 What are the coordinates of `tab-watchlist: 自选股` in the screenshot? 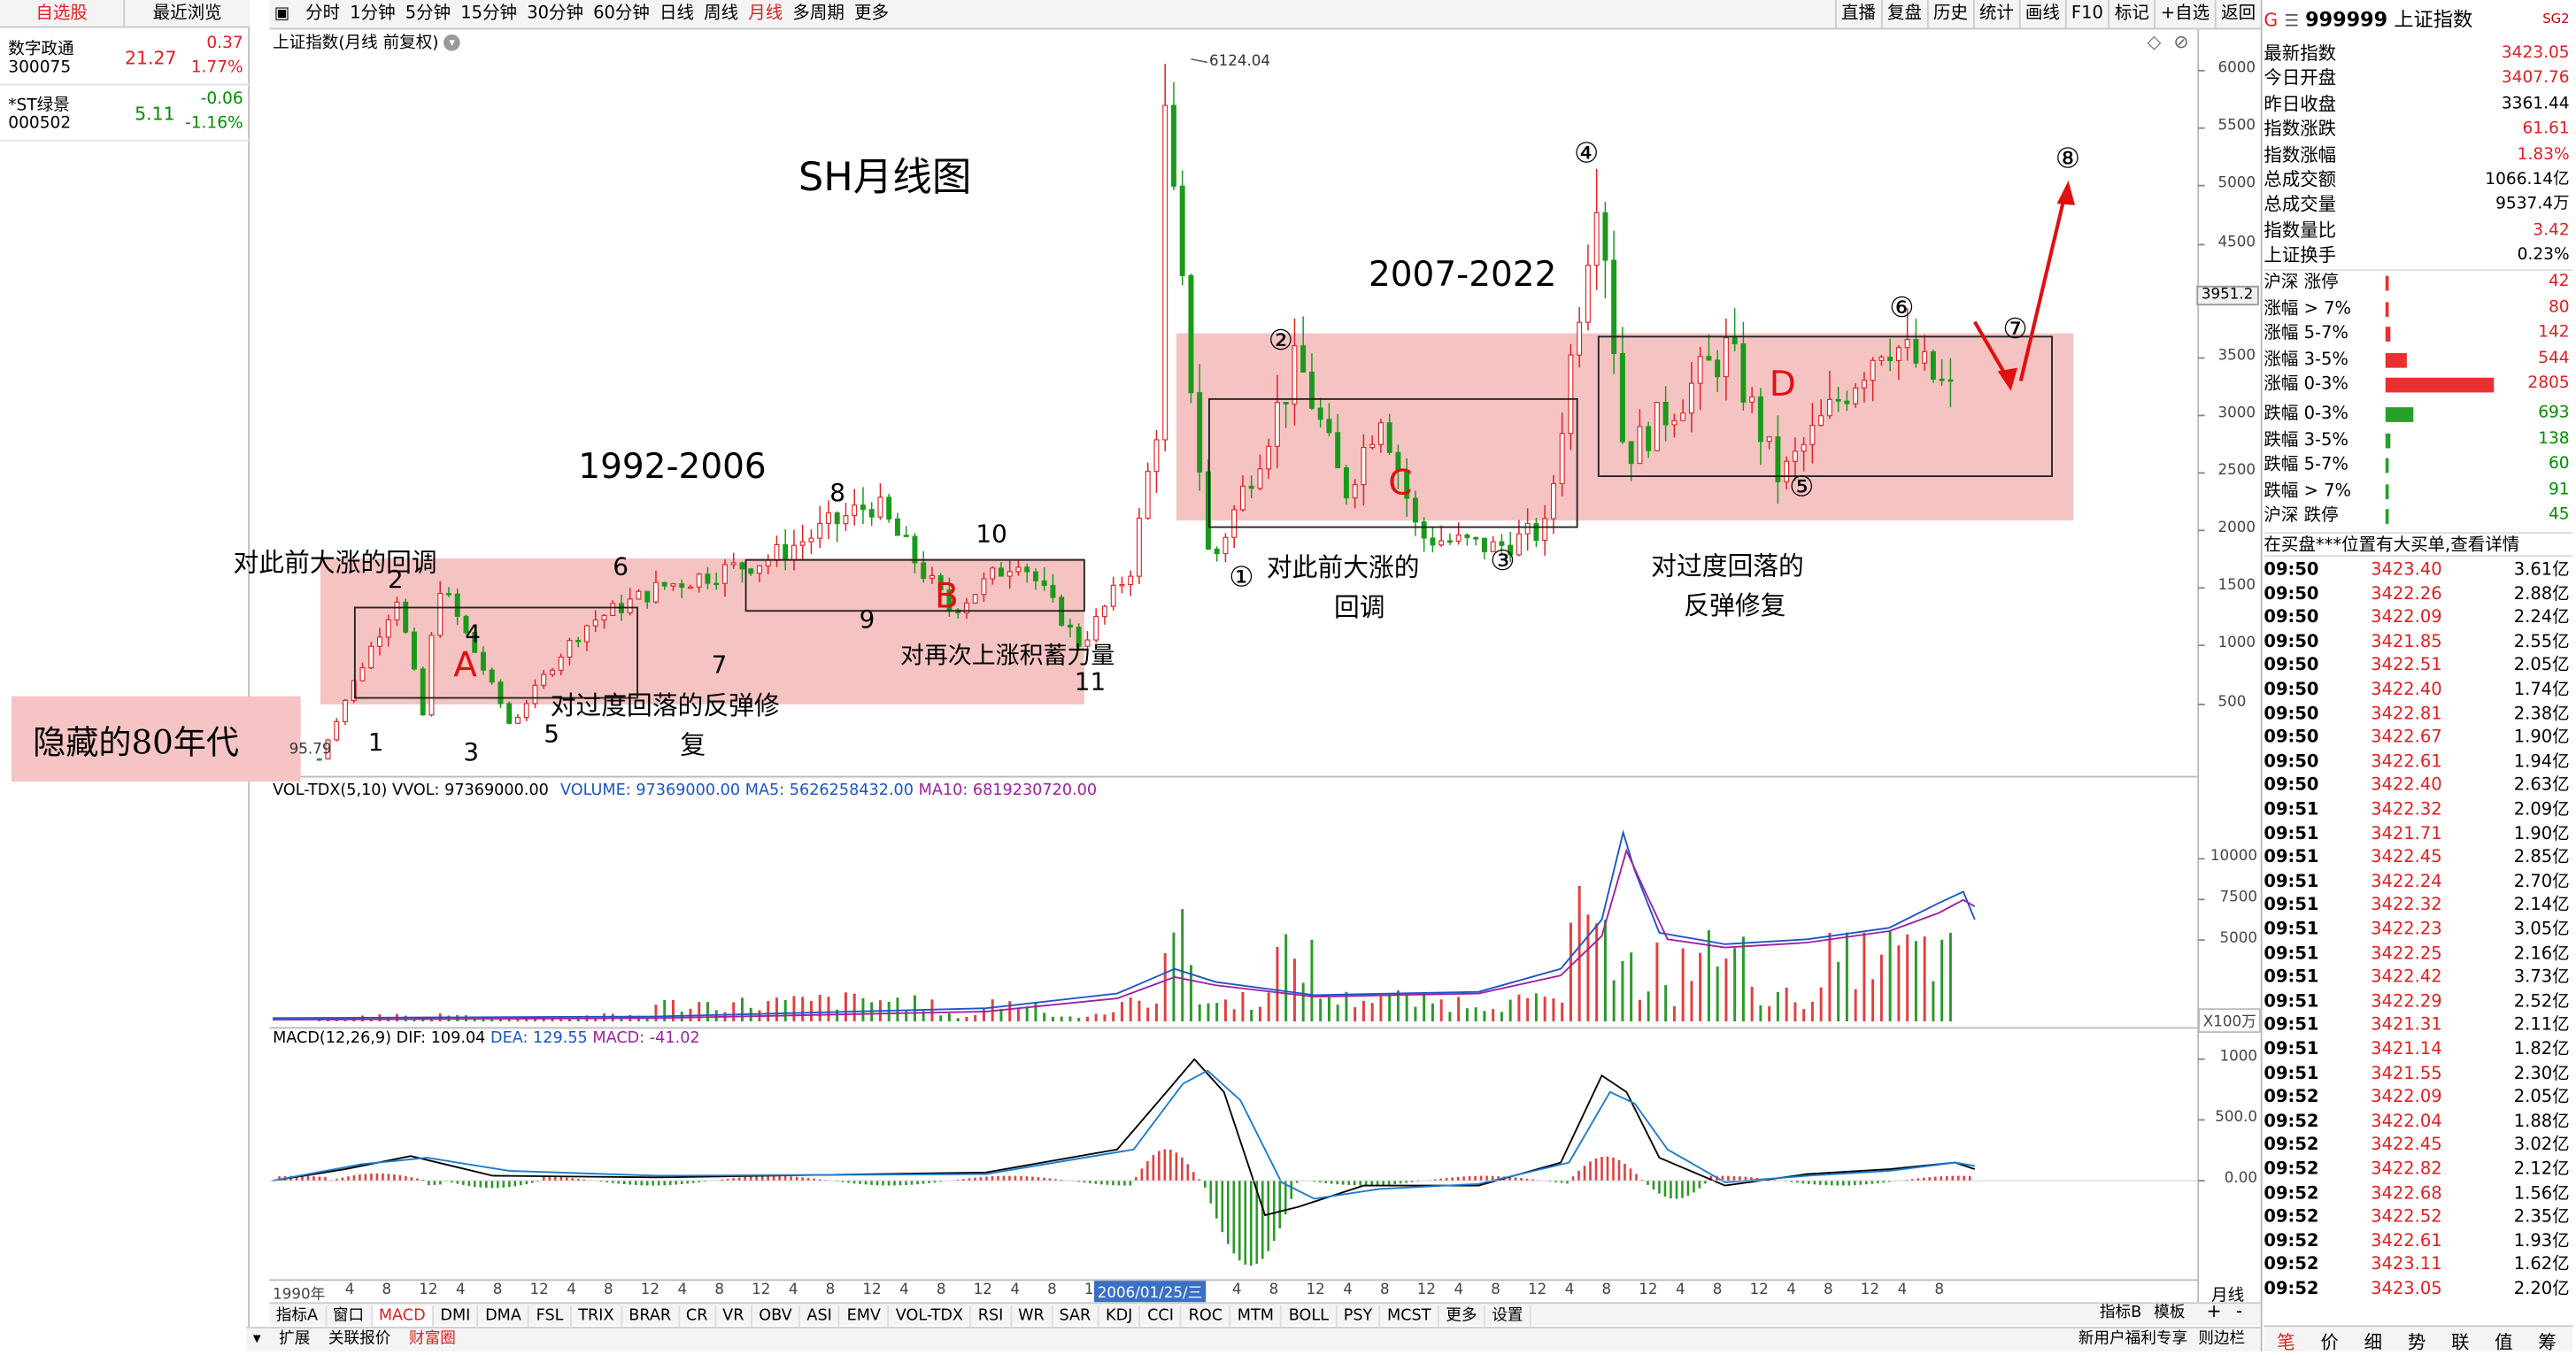 It's located at (63, 14).